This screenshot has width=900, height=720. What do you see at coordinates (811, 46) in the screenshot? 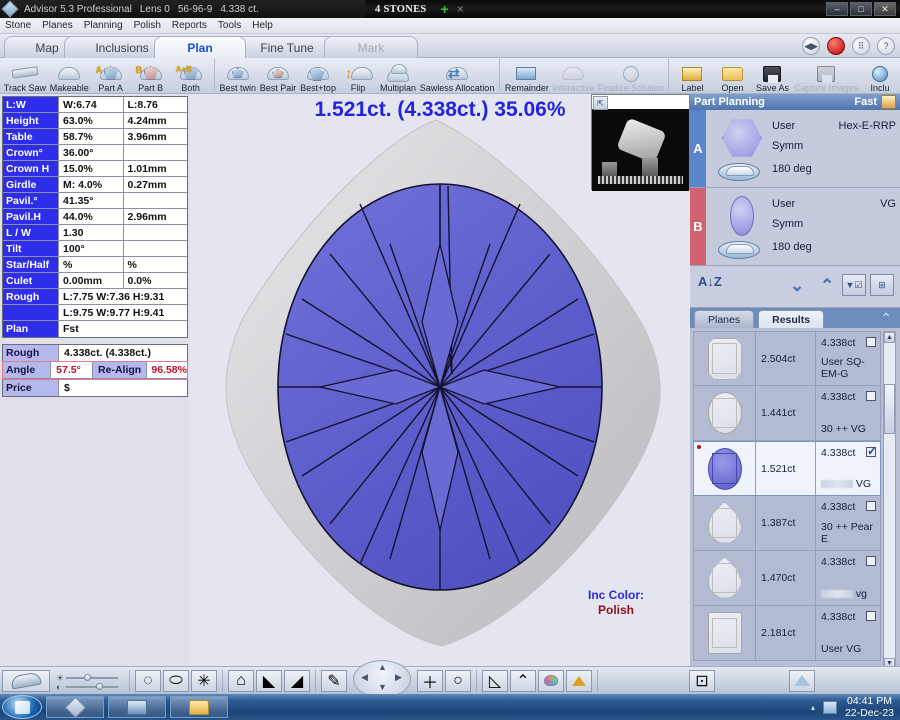
I see `nav-left-right-icon: ◀▶` at bounding box center [811, 46].